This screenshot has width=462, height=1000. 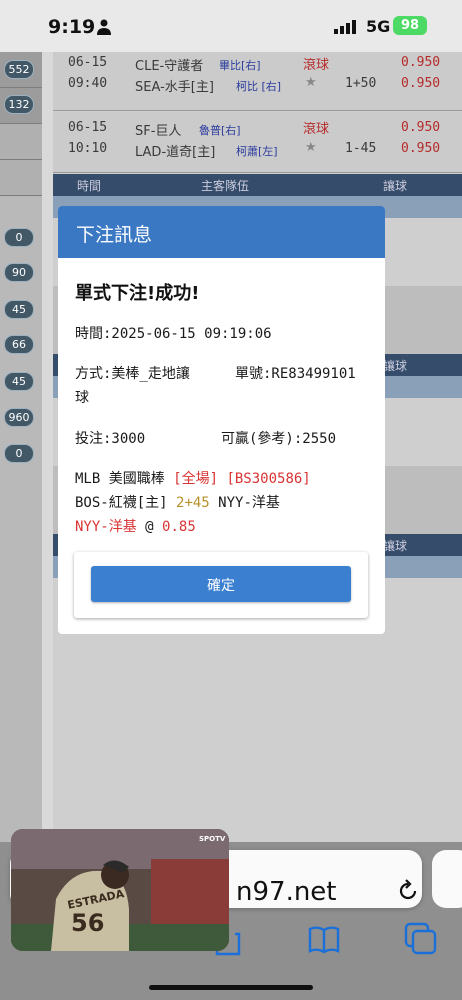 I want to click on handicap-line: 1-45, so click(x=361, y=148).